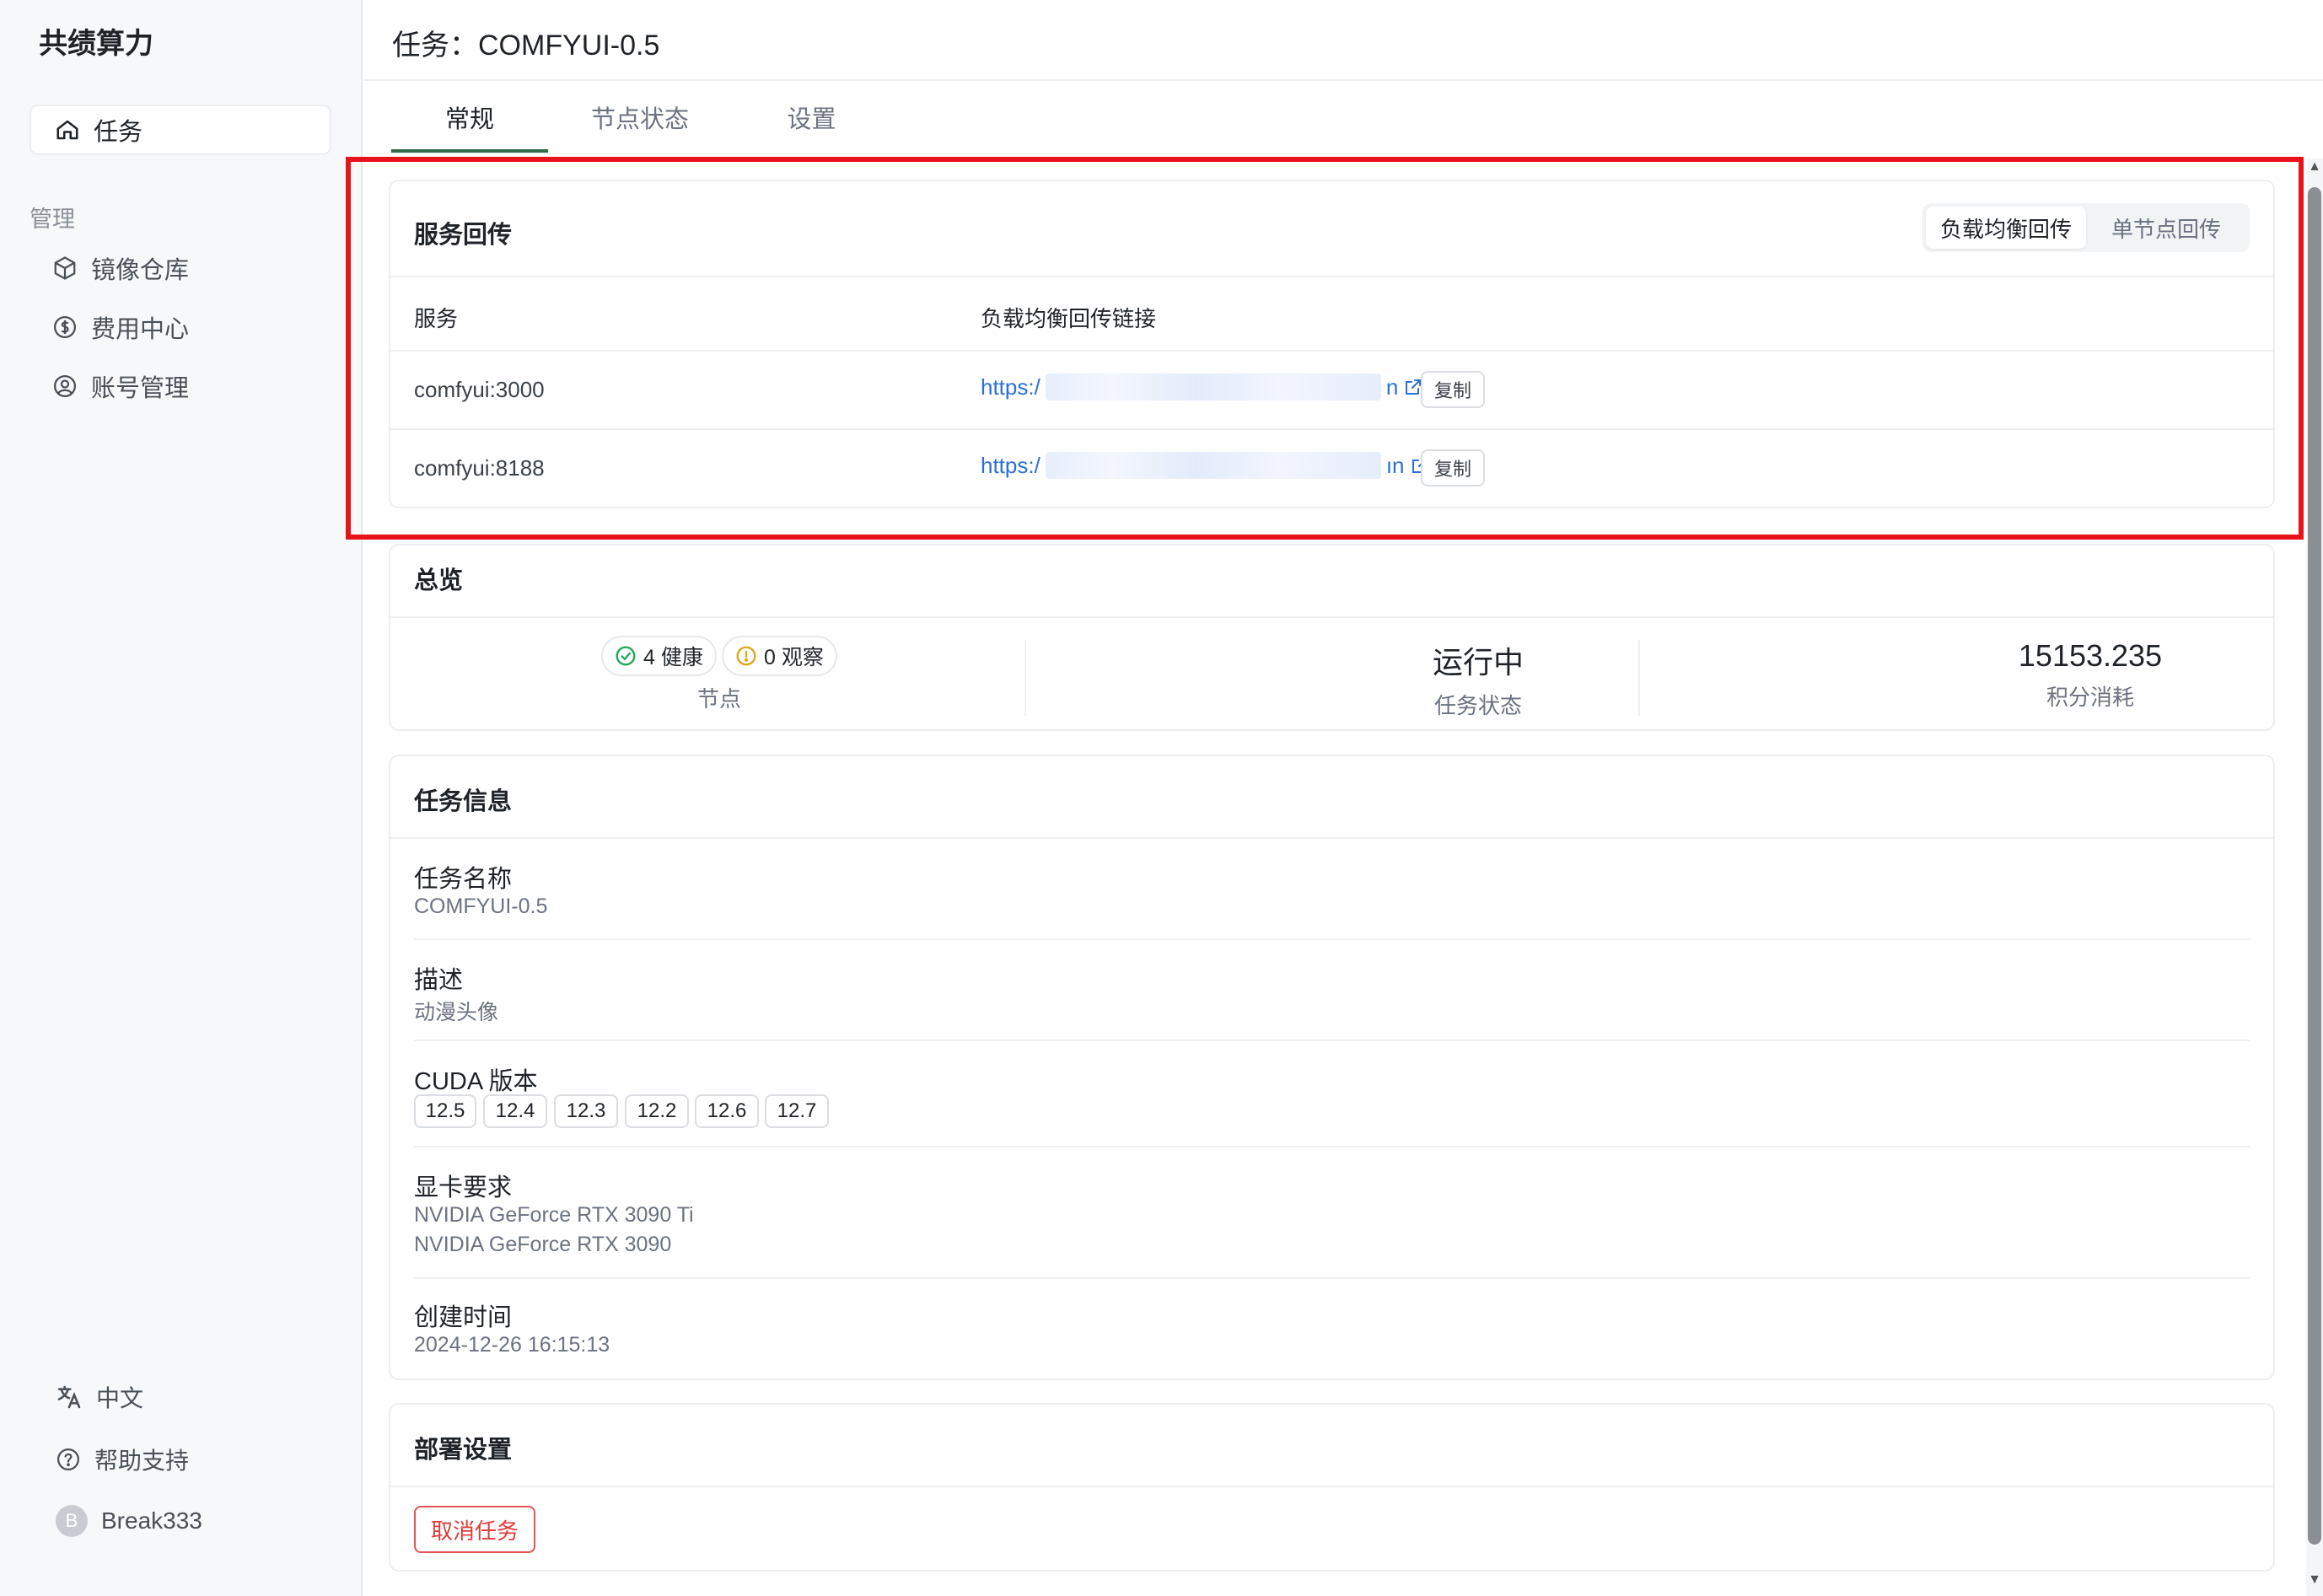  Describe the element at coordinates (463, 1318) in the screenshot. I see `created-label: 创建时间` at that location.